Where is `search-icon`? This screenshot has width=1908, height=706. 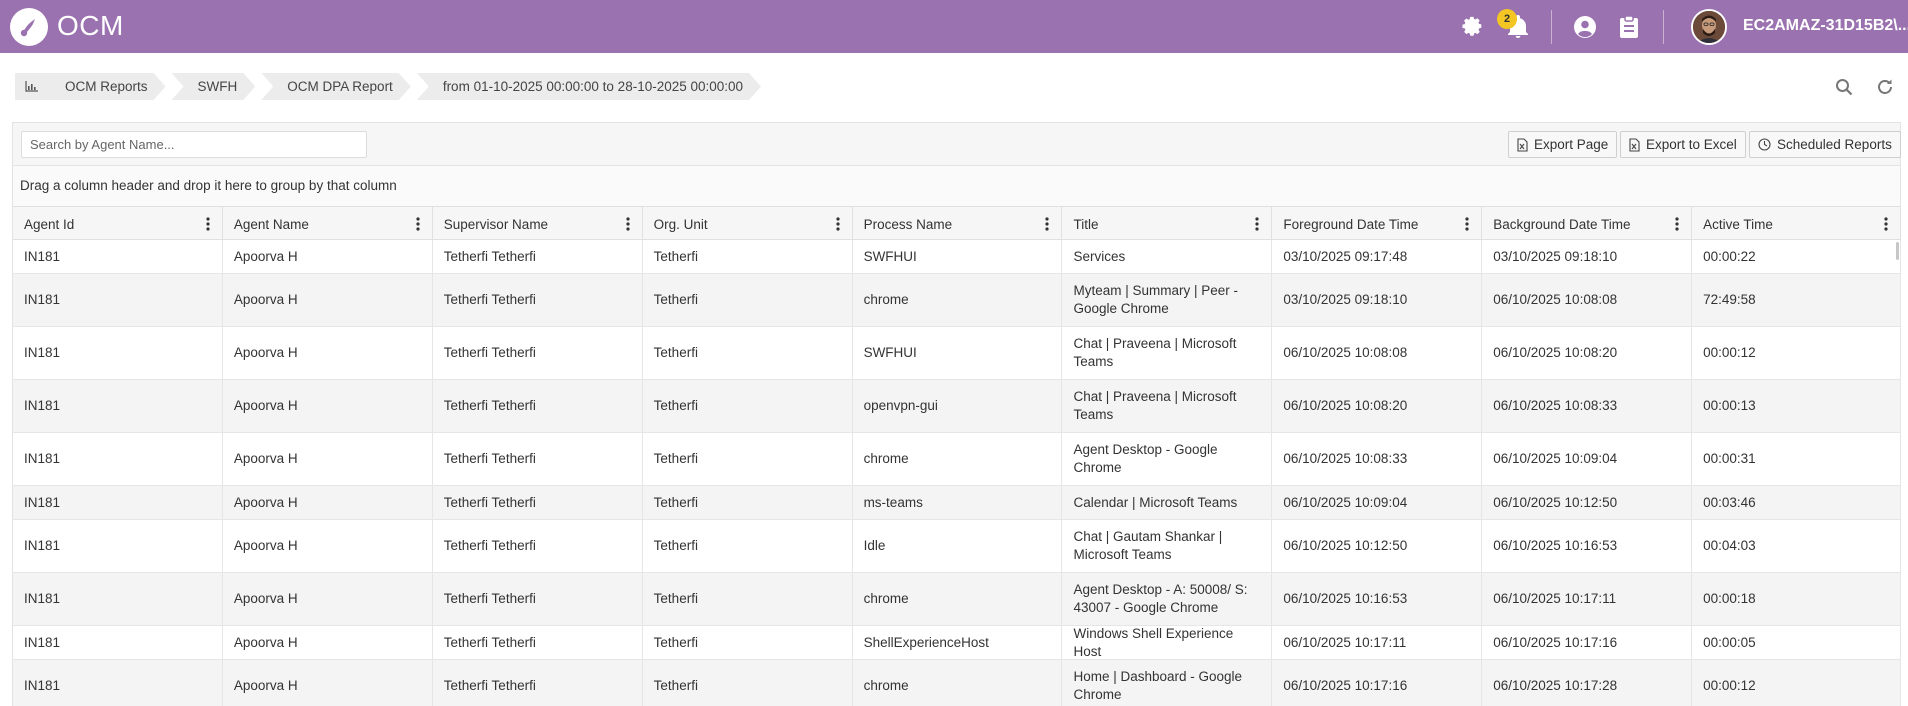
search-icon is located at coordinates (1844, 87).